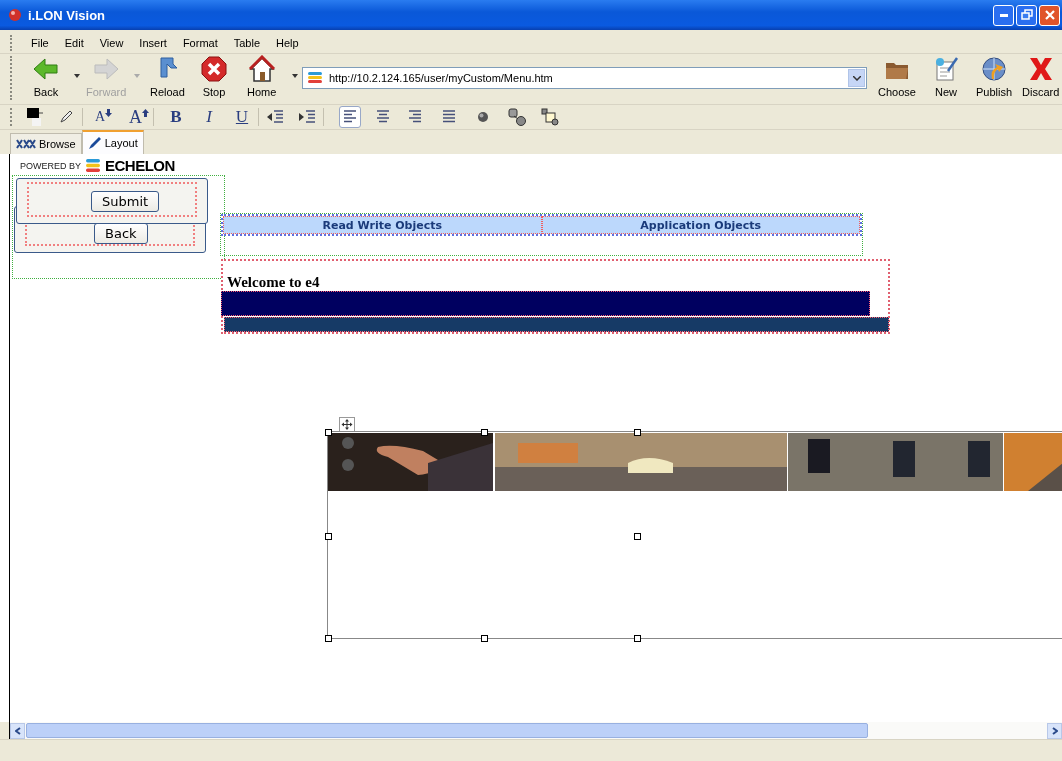 The height and width of the screenshot is (761, 1062). Describe the element at coordinates (40, 43) in the screenshot. I see `menu-item: File` at that location.